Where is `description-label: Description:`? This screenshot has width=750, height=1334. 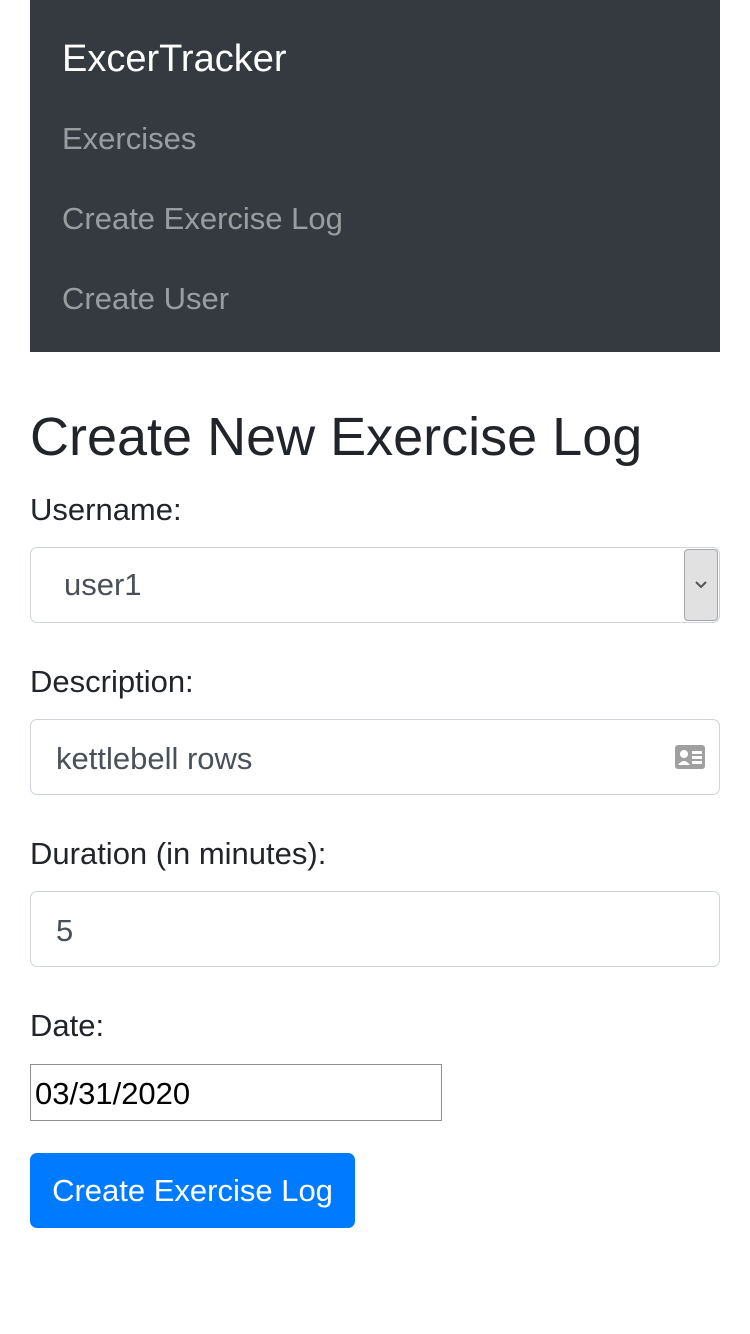
description-label: Description: is located at coordinates (112, 681).